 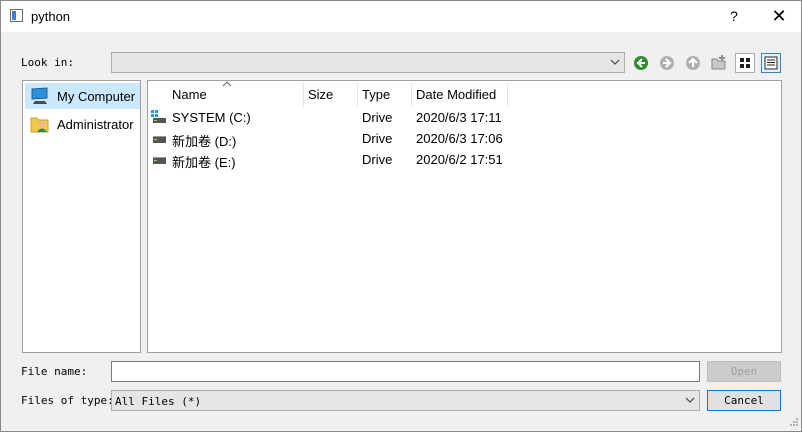 I want to click on file-modified: 2020/6/2 17:51, so click(x=459, y=159).